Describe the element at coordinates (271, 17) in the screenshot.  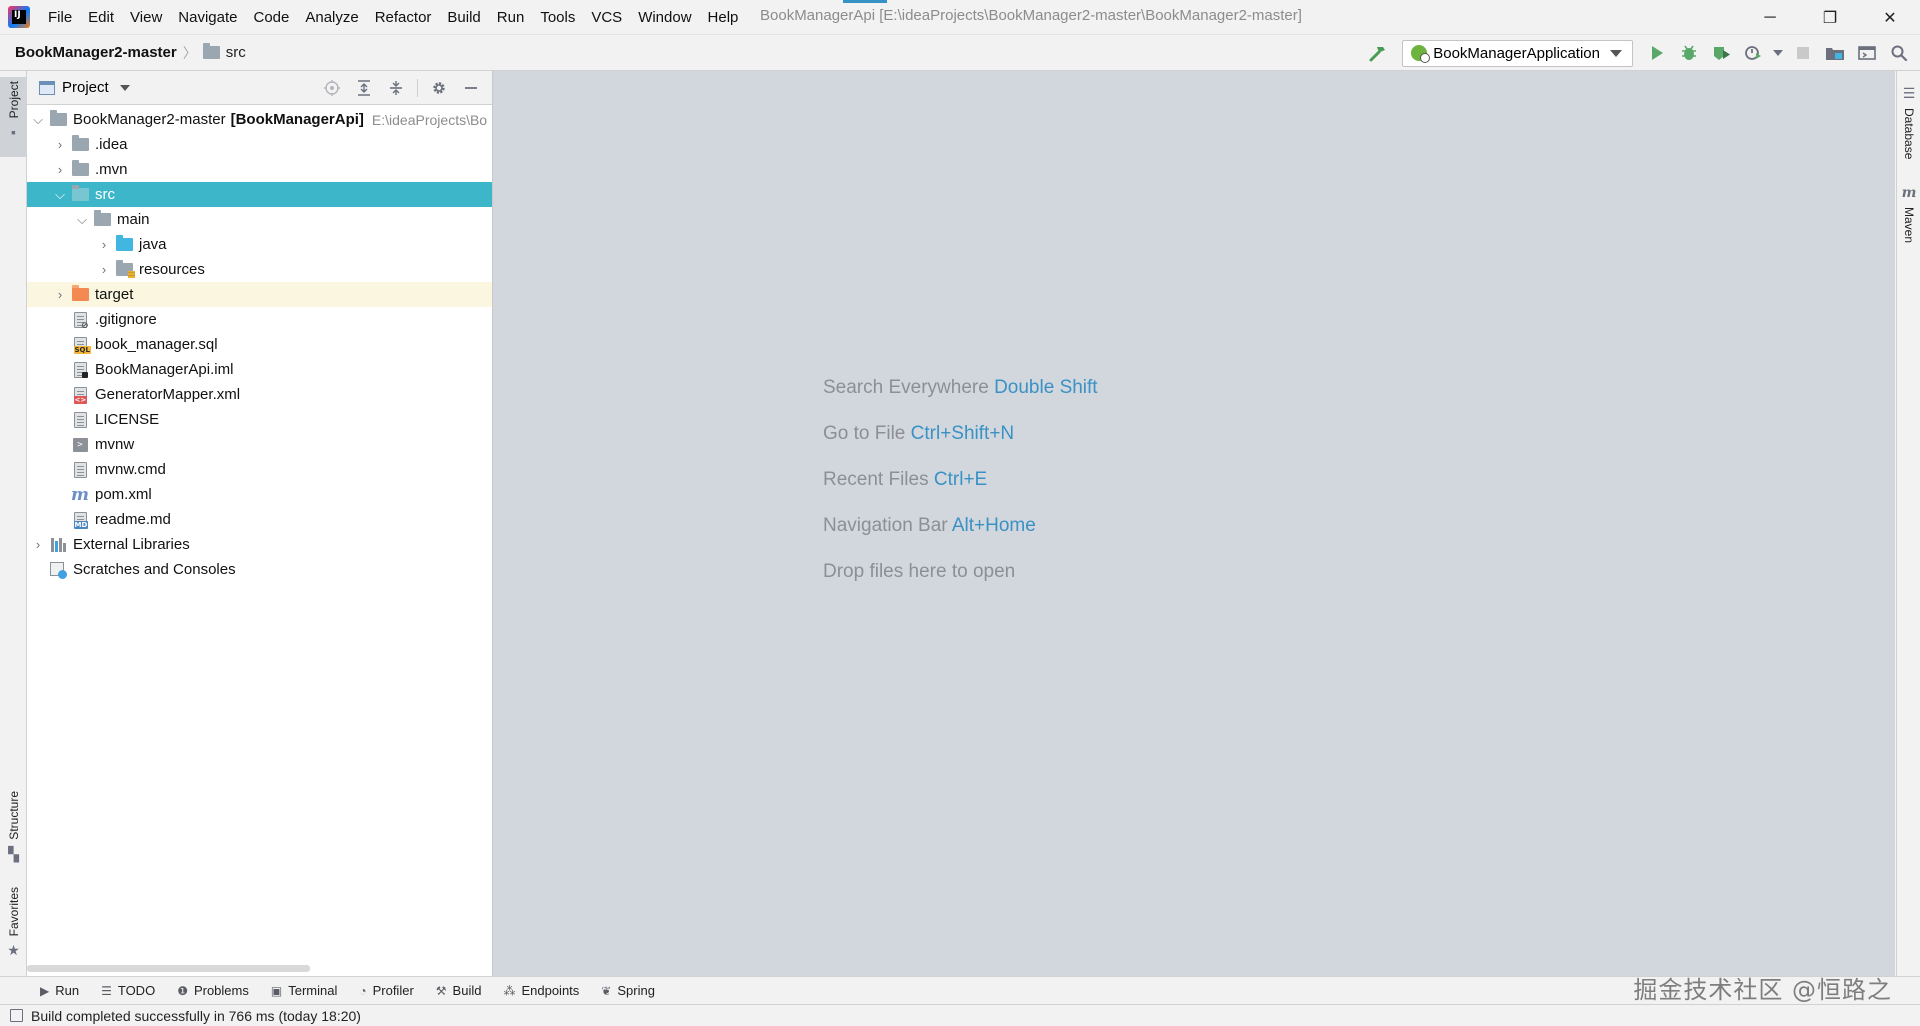
I see `menu-code: Code` at that location.